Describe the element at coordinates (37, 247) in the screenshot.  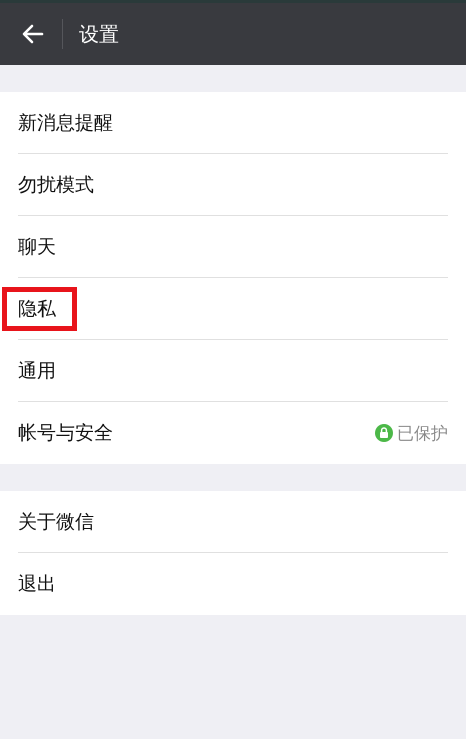
I see `item-label: 聊天` at that location.